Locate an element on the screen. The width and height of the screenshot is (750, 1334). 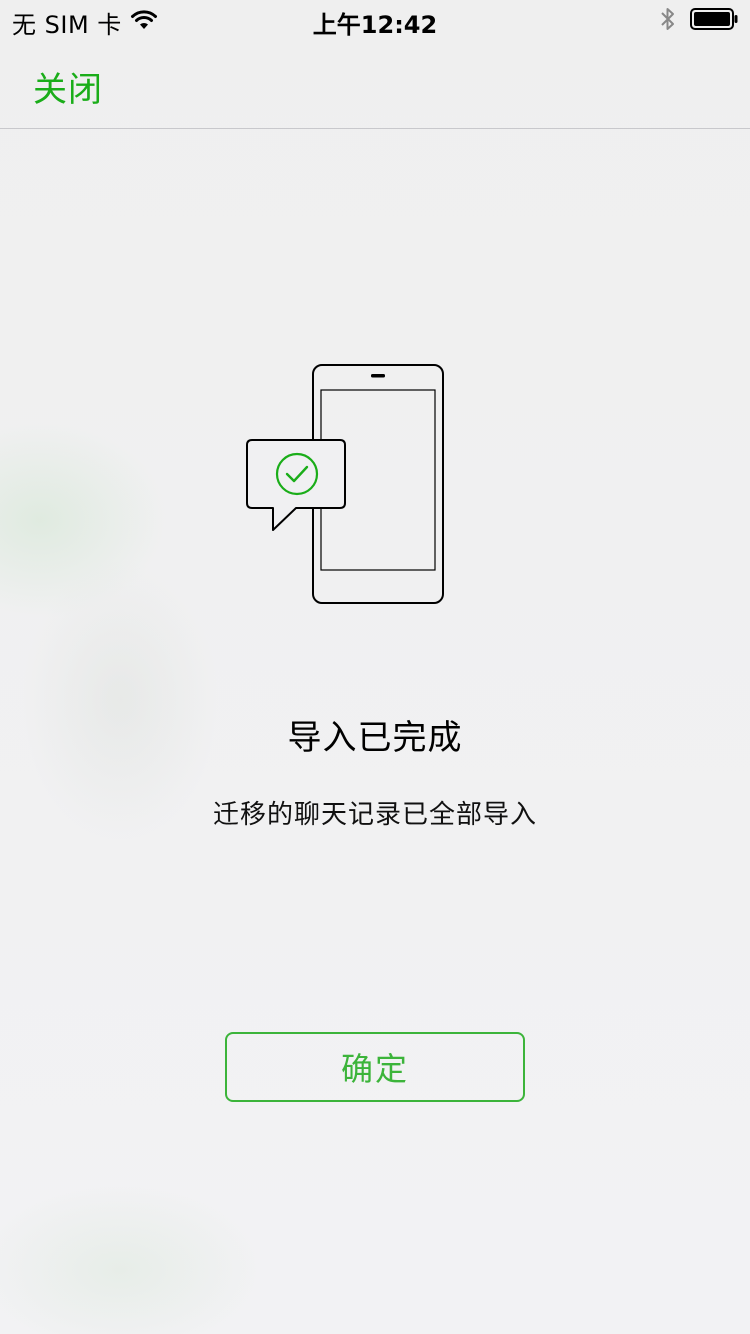
nav-bar: 关闭 is located at coordinates (375, 84).